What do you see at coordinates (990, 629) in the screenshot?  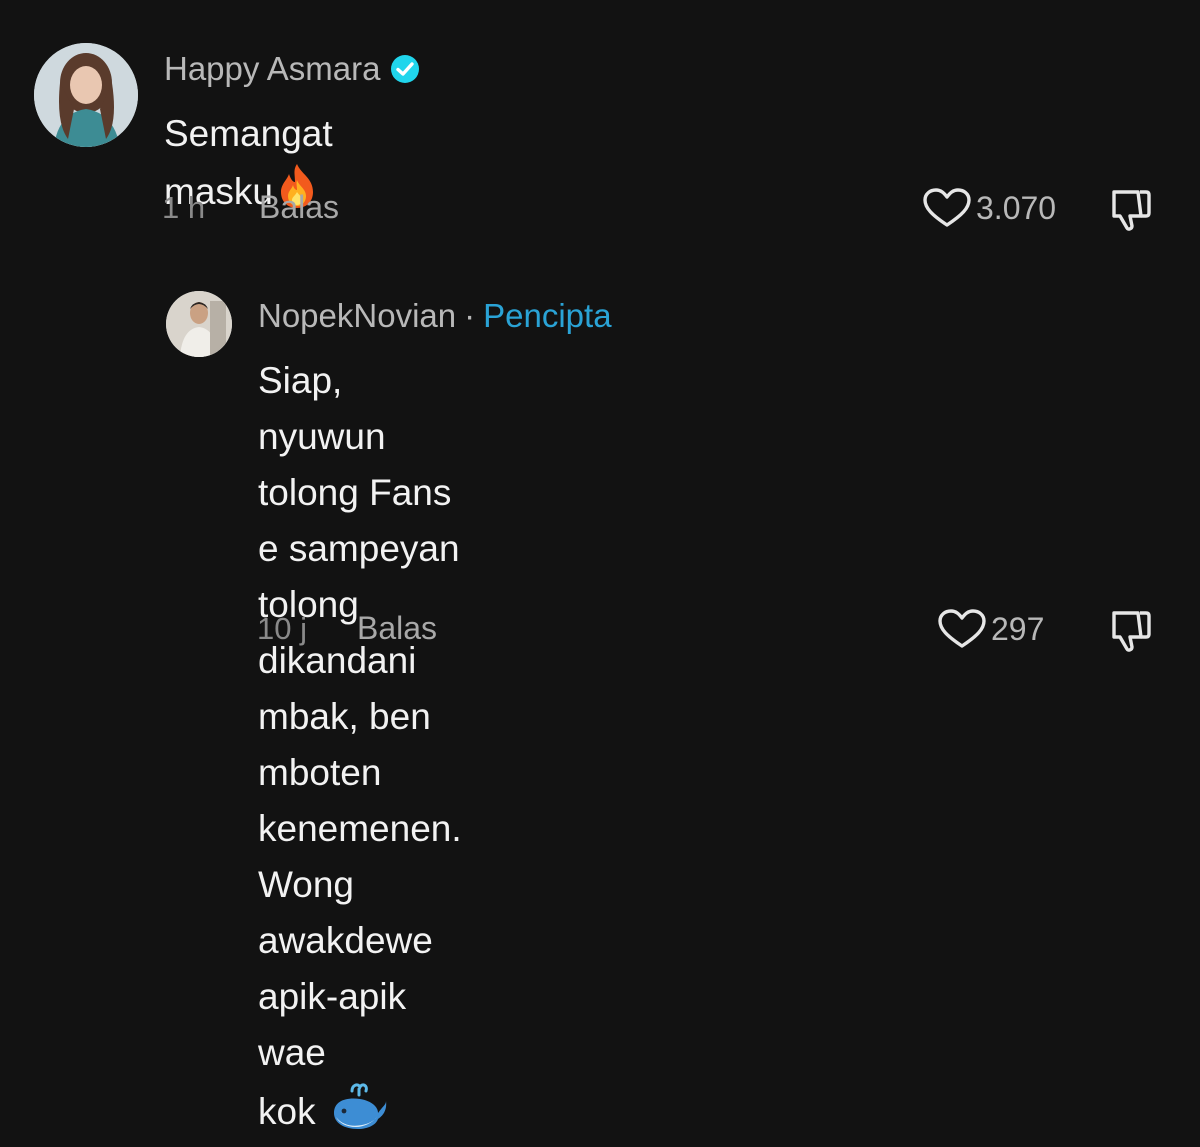 I see `like-button: 297` at bounding box center [990, 629].